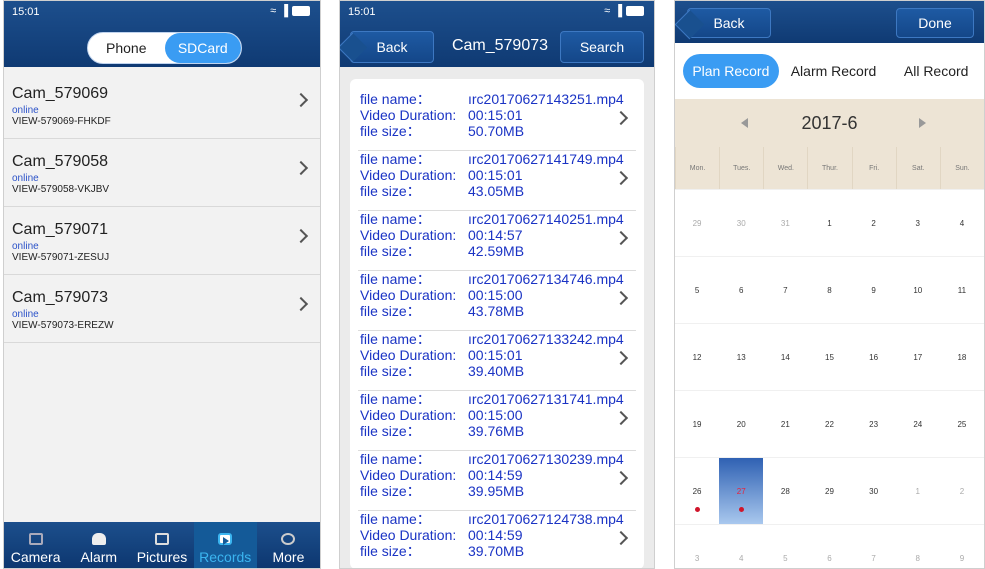 The width and height of the screenshot is (985, 569). What do you see at coordinates (829, 424) in the screenshot?
I see `calendar-day: 22` at bounding box center [829, 424].